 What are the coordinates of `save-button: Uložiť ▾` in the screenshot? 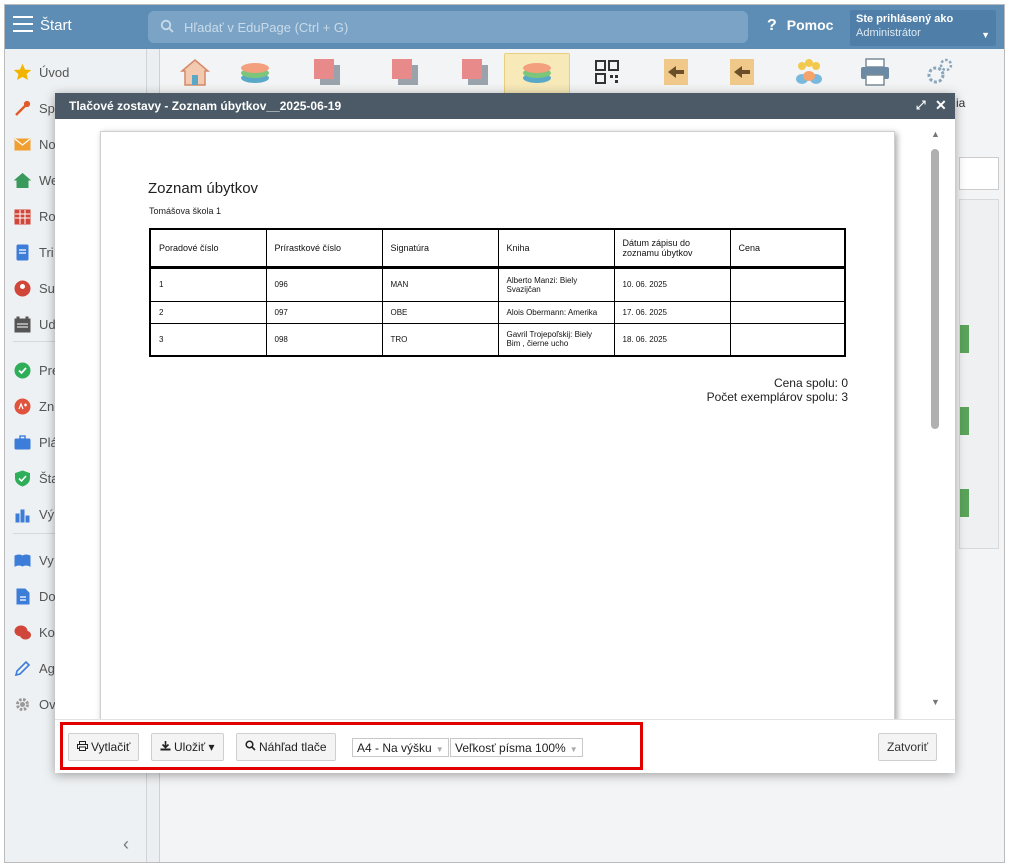 It's located at (187, 747).